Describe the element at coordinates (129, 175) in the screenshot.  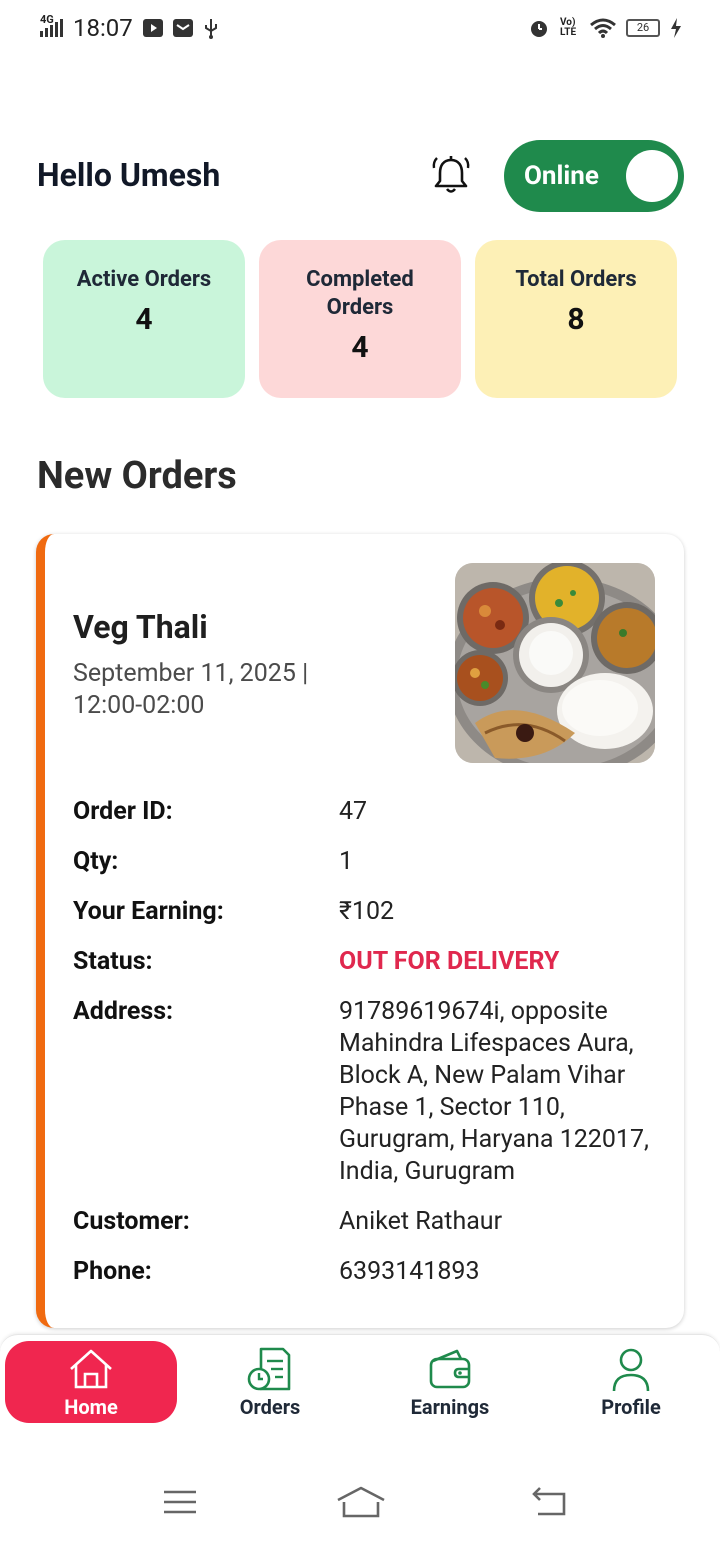
I see `greeting: Hello Umesh` at that location.